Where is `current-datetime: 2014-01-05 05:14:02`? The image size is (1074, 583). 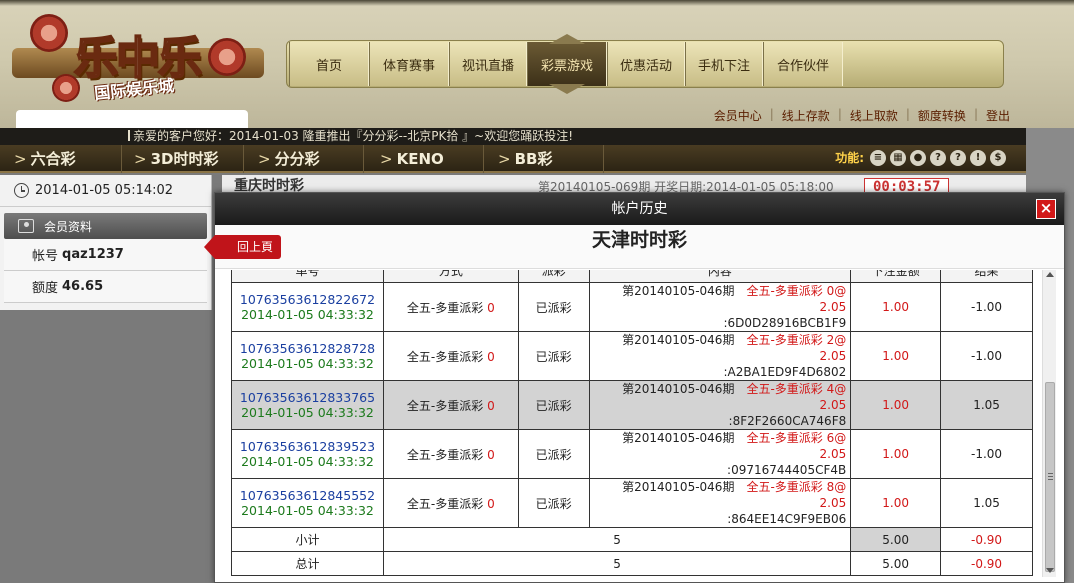 current-datetime: 2014-01-05 05:14:02 is located at coordinates (105, 191).